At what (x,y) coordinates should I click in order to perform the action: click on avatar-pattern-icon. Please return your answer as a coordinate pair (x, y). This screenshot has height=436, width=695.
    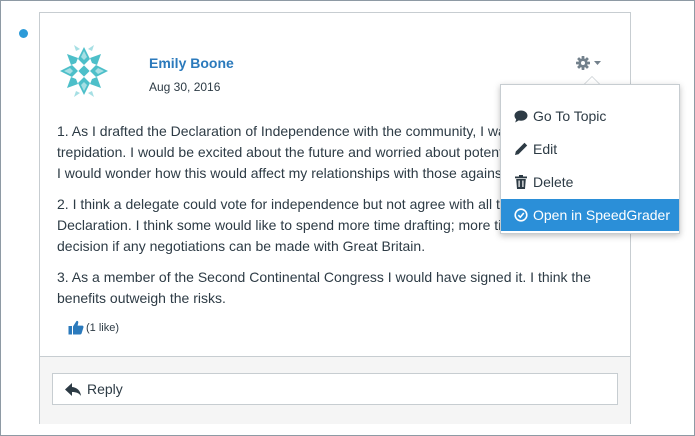
    Looking at the image, I should click on (84, 71).